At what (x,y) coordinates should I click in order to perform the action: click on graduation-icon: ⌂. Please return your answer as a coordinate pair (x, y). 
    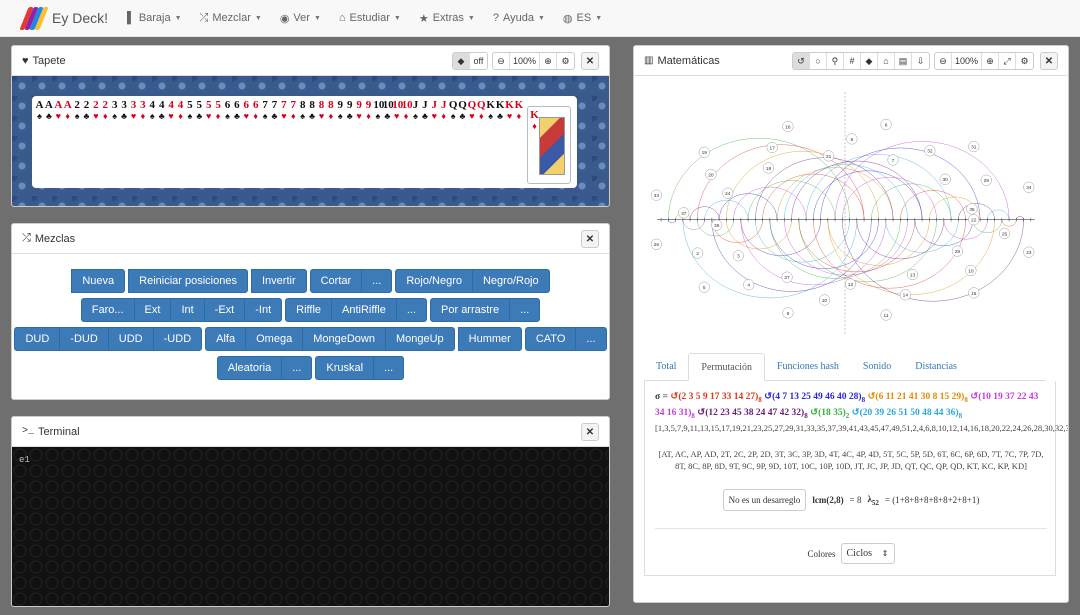
    Looking at the image, I should click on (886, 61).